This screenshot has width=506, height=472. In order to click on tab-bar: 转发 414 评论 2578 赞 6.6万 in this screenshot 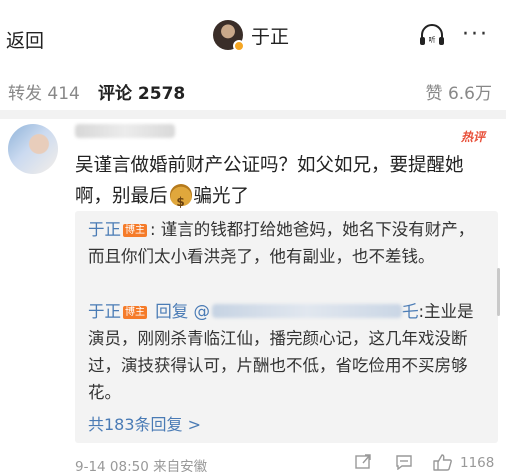, I will do `click(253, 90)`.